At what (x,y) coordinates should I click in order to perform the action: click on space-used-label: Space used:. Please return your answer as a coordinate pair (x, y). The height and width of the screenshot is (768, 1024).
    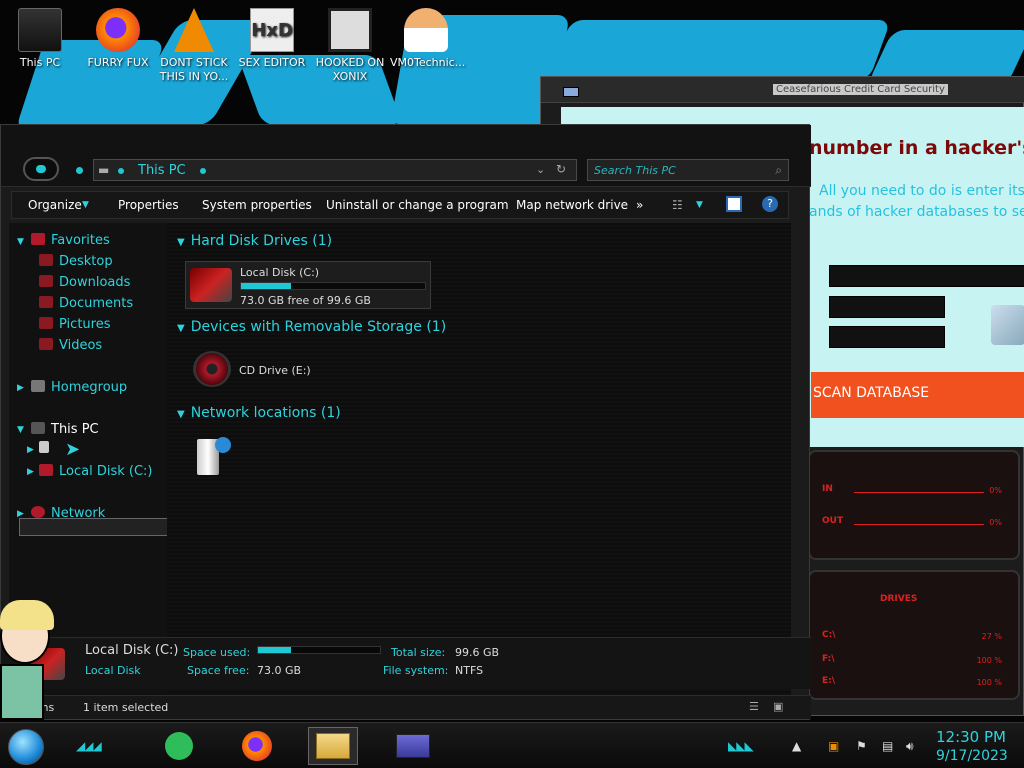
    Looking at the image, I should click on (217, 652).